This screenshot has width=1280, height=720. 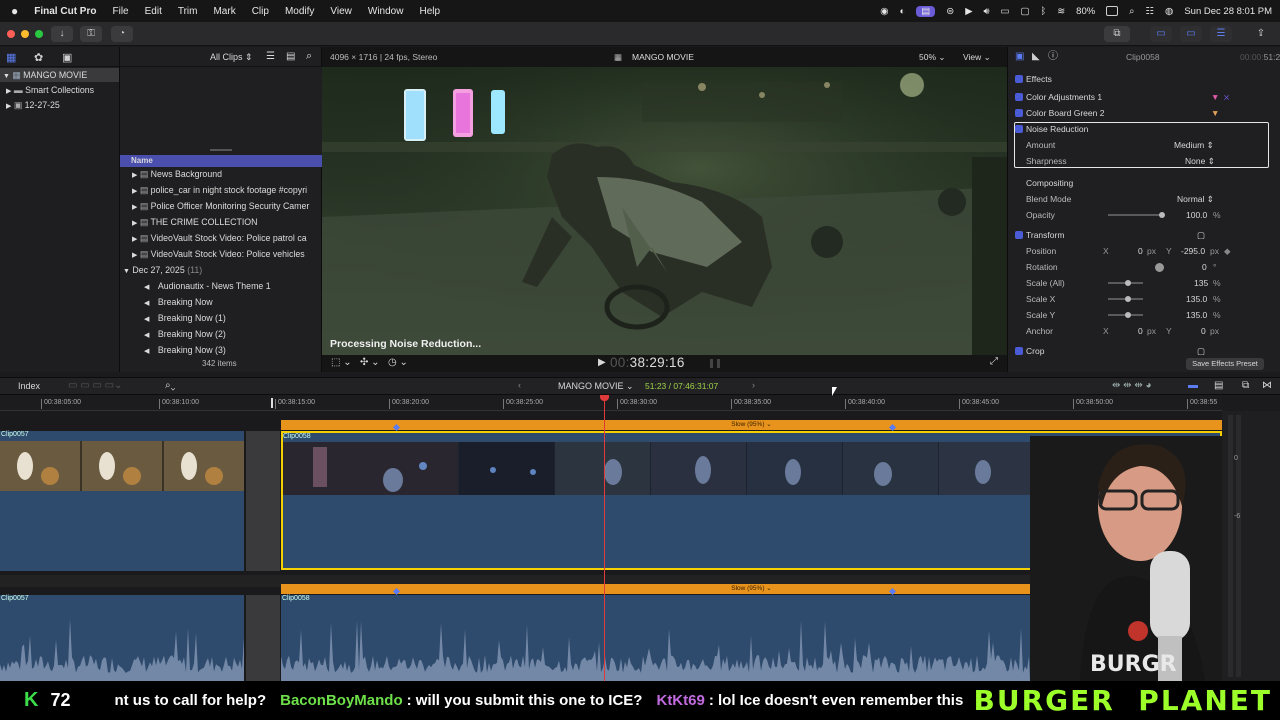 What do you see at coordinates (1201, 235) in the screenshot?
I see `onscreen-controls-icon: ▢` at bounding box center [1201, 235].